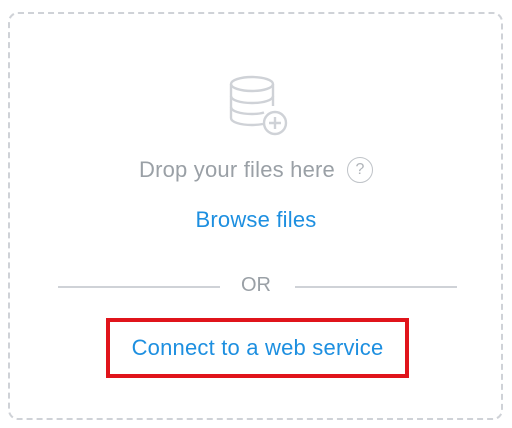 This screenshot has width=512, height=428. I want to click on connect-web-service-link: Connect to a web service, so click(258, 348).